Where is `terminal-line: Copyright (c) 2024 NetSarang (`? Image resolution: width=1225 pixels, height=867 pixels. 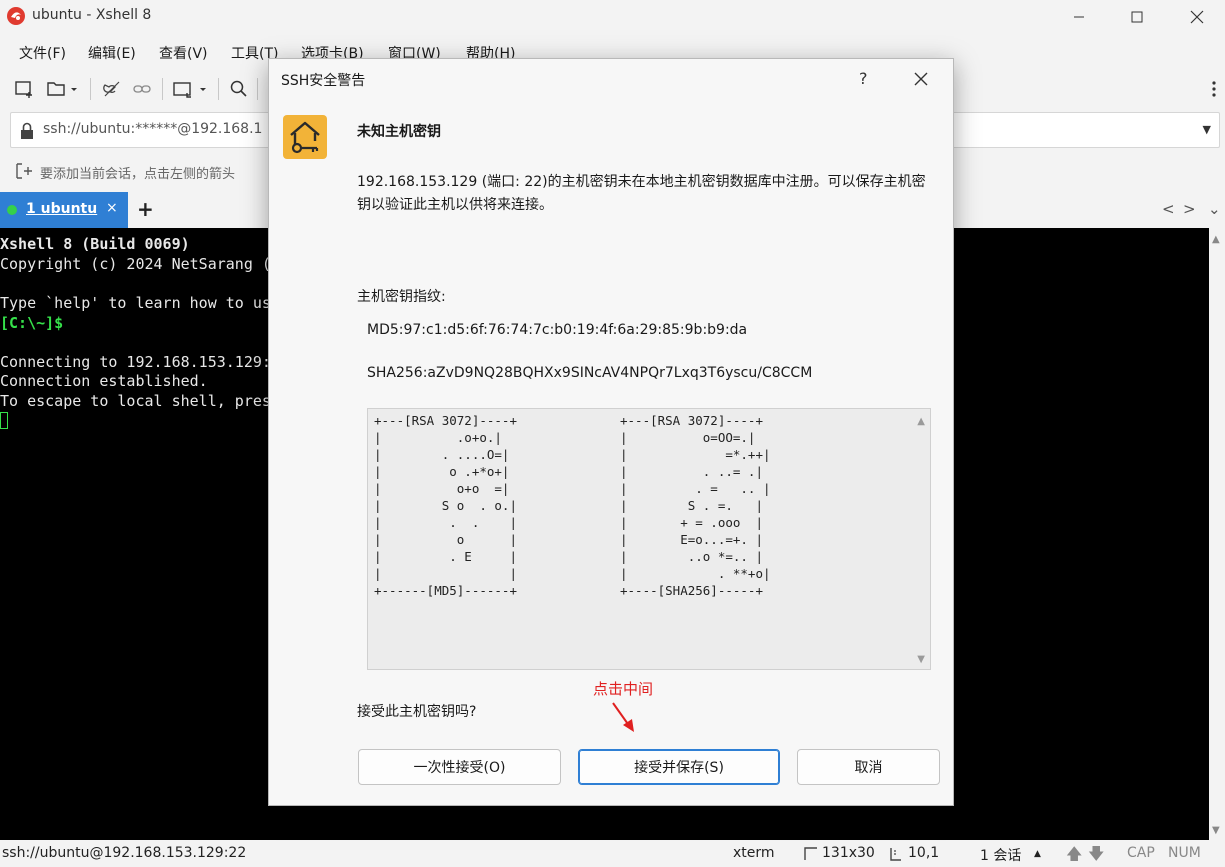 terminal-line: Copyright (c) 2024 NetSarang ( is located at coordinates (135, 264).